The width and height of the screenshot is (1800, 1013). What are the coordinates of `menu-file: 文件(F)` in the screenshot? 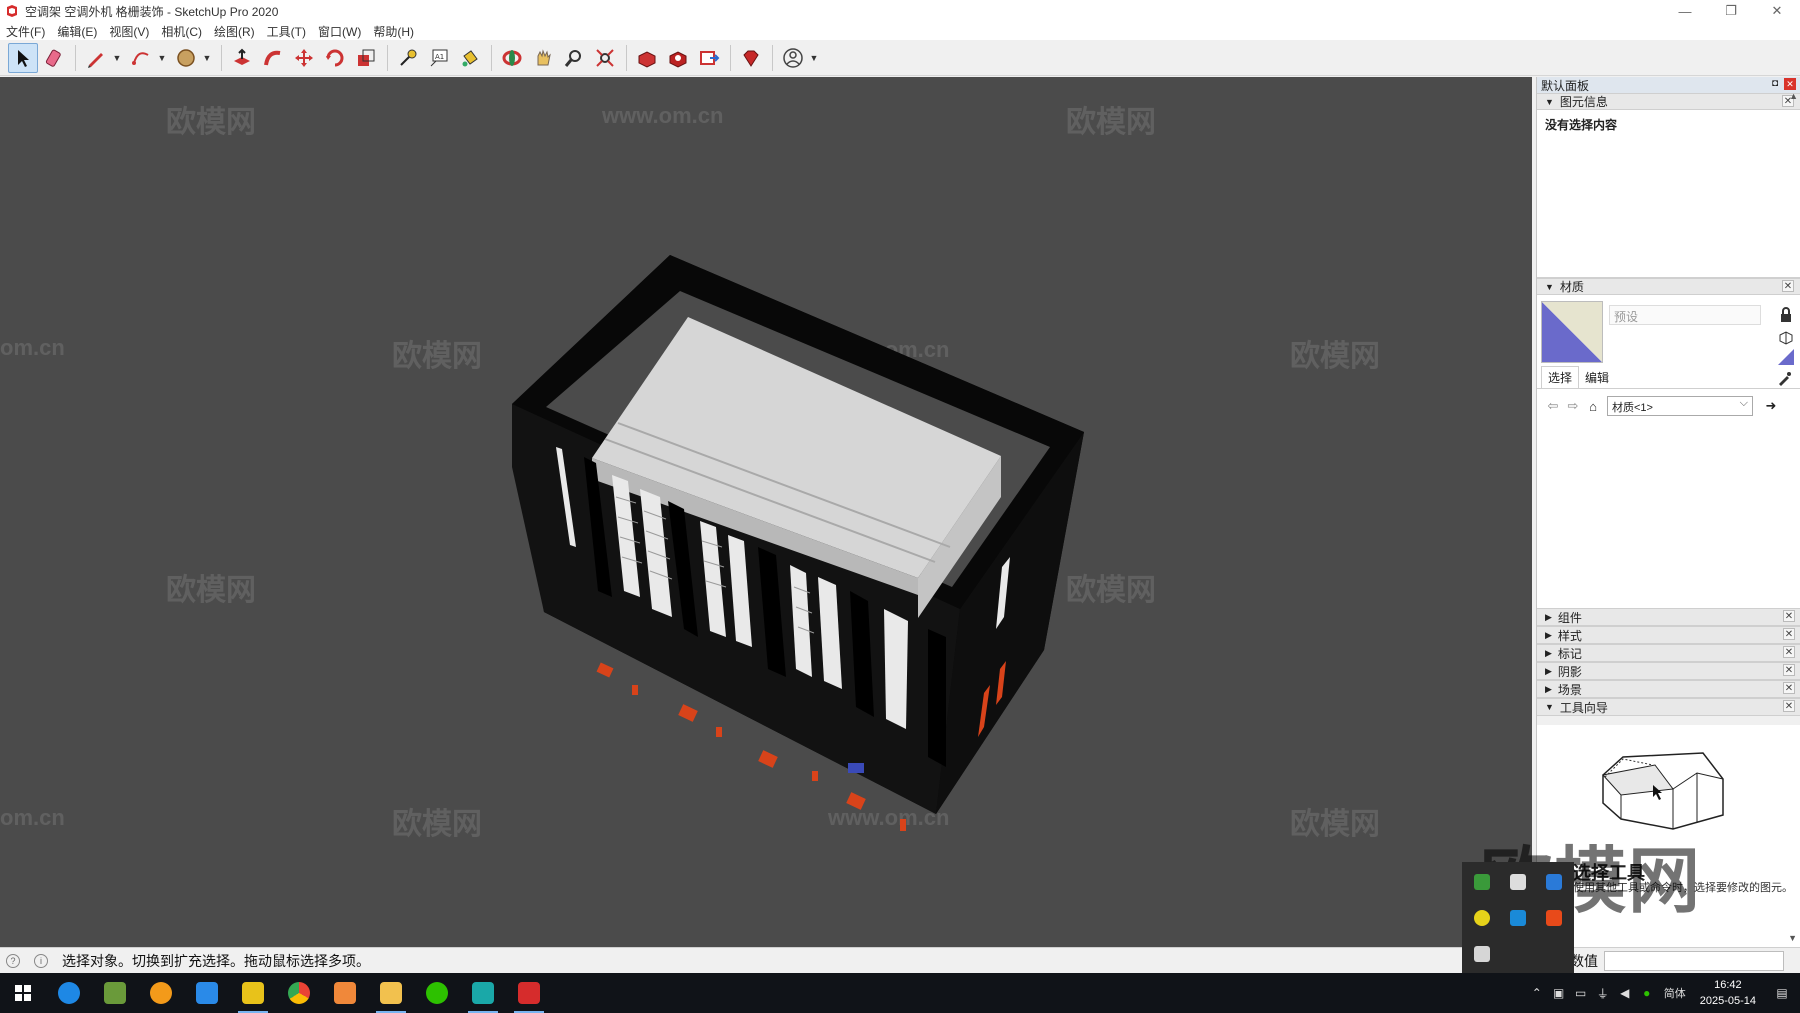 It's located at (25, 31).